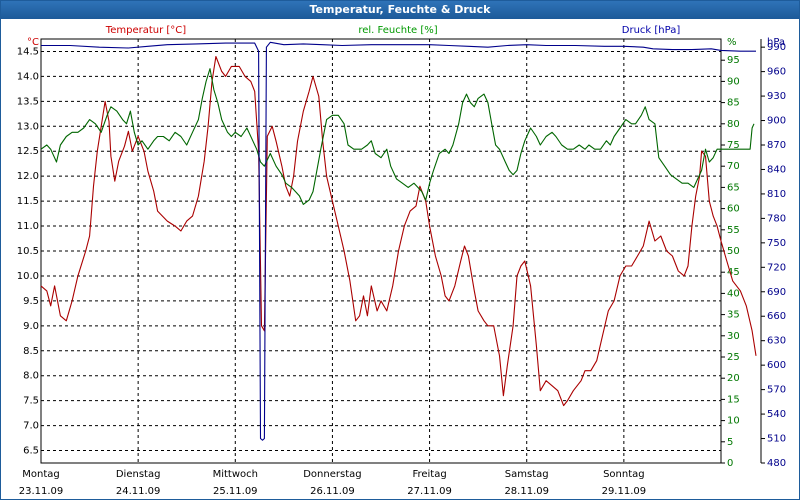 This screenshot has height=501, width=800. Describe the element at coordinates (733, 230) in the screenshot. I see `y-humidity-tick-label: 55` at that location.